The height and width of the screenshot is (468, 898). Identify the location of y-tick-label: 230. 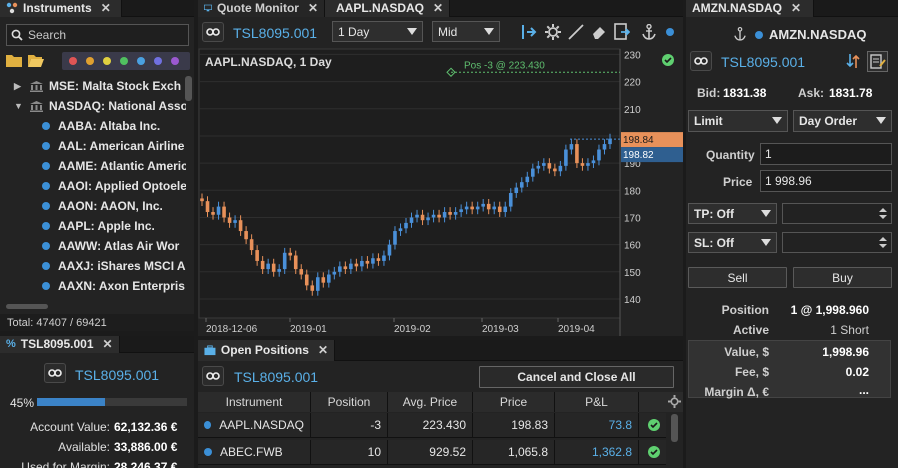
(632, 55).